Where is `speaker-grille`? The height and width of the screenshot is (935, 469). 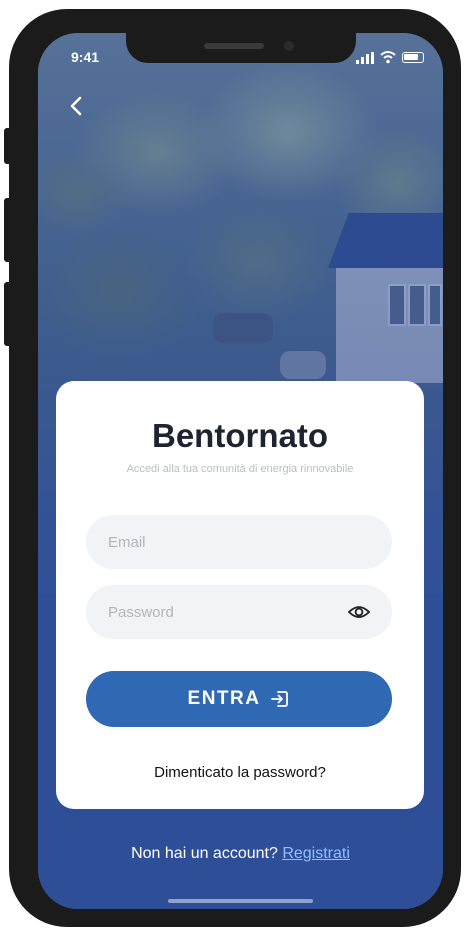 speaker-grille is located at coordinates (234, 46).